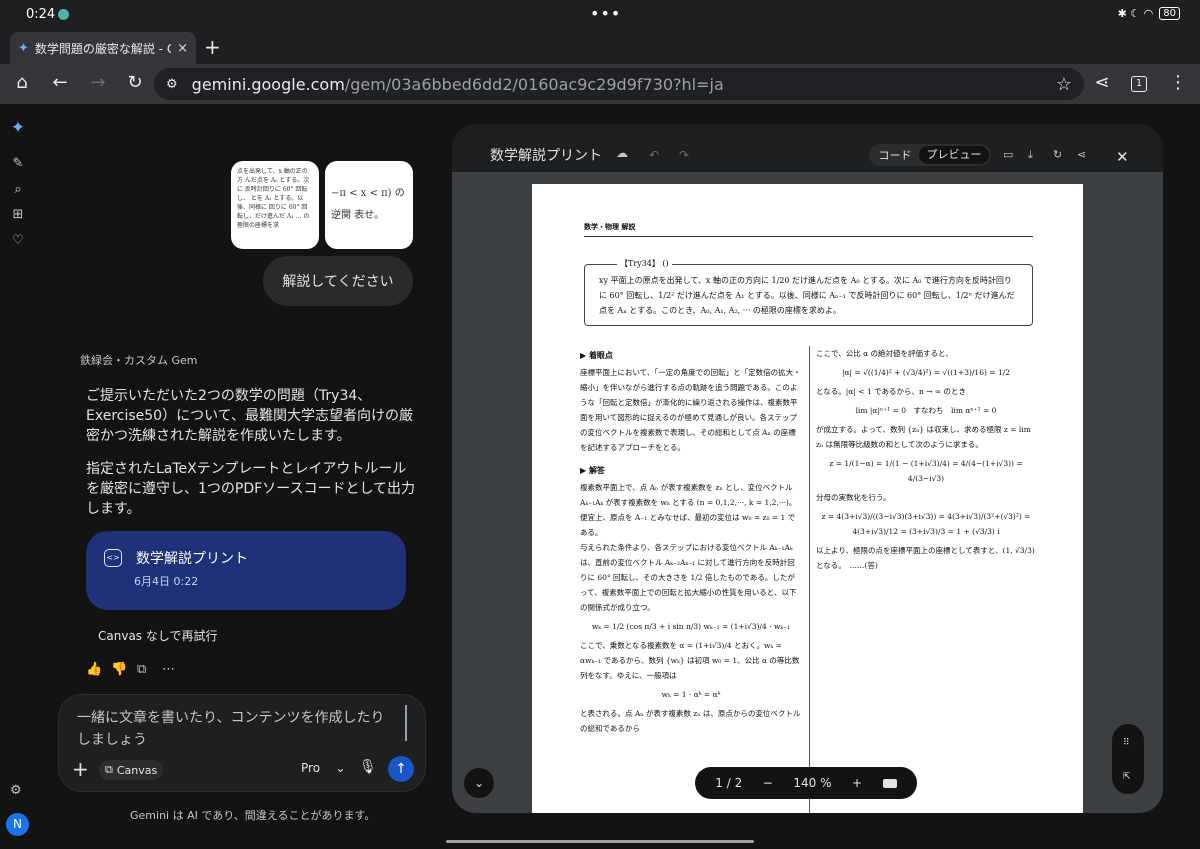 The width and height of the screenshot is (1200, 849). Describe the element at coordinates (401, 769) in the screenshot. I see `send-button: ↑` at that location.